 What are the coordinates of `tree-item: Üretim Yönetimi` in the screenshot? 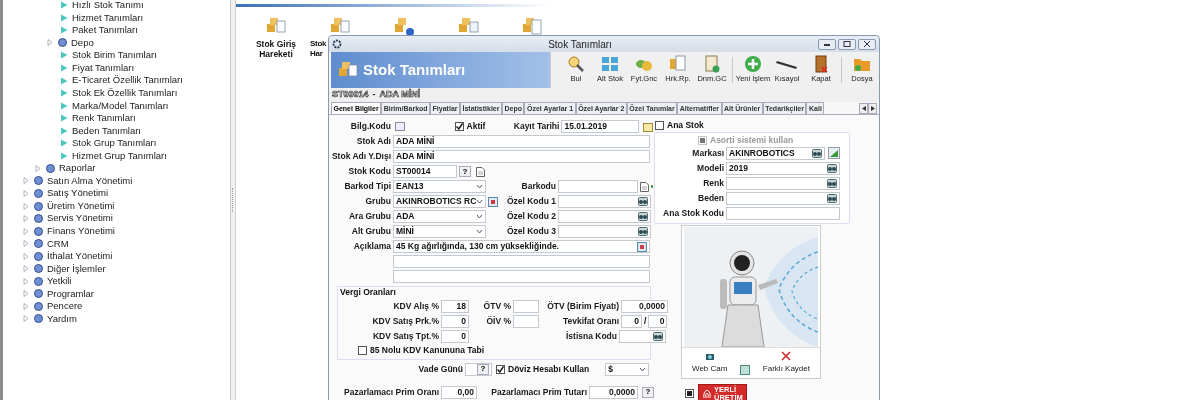 It's located at (81, 206).